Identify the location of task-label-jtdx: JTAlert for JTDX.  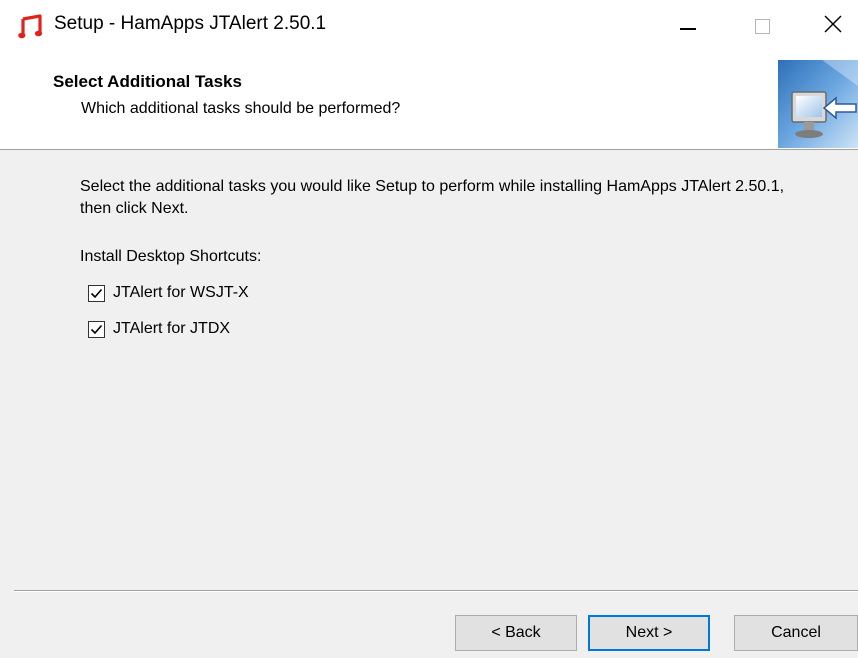
(171, 329).